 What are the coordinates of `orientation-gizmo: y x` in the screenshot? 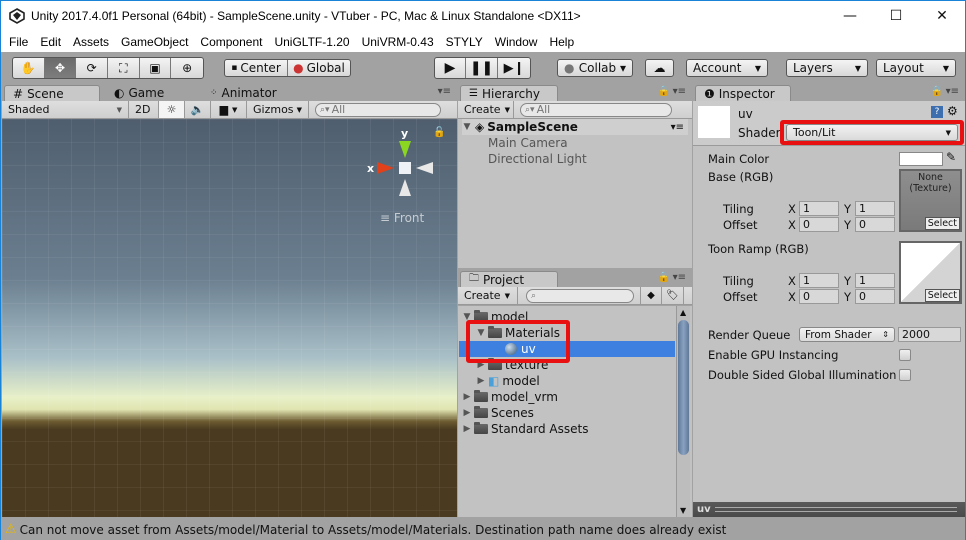 It's located at (402, 172).